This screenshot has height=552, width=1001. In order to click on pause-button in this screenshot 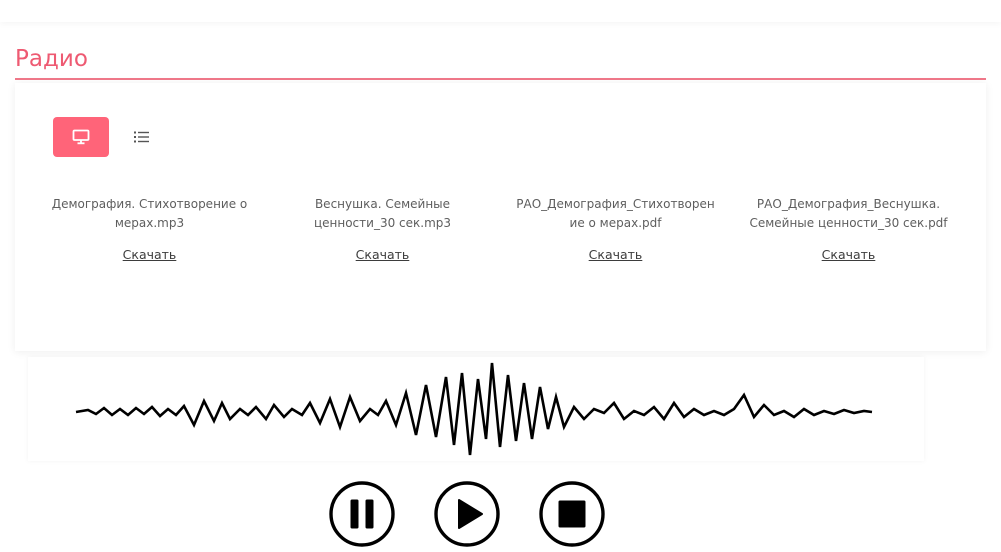, I will do `click(362, 514)`.